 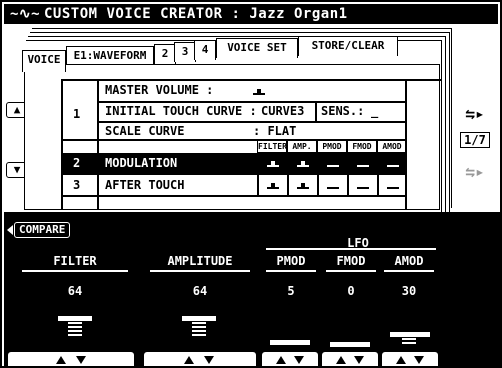 I want to click on group1-number: 1, so click(x=77, y=114).